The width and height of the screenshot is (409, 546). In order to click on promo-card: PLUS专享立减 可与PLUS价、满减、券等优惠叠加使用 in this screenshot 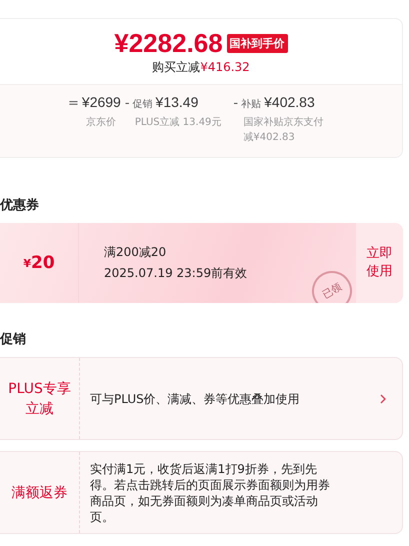, I will do `click(201, 398)`.